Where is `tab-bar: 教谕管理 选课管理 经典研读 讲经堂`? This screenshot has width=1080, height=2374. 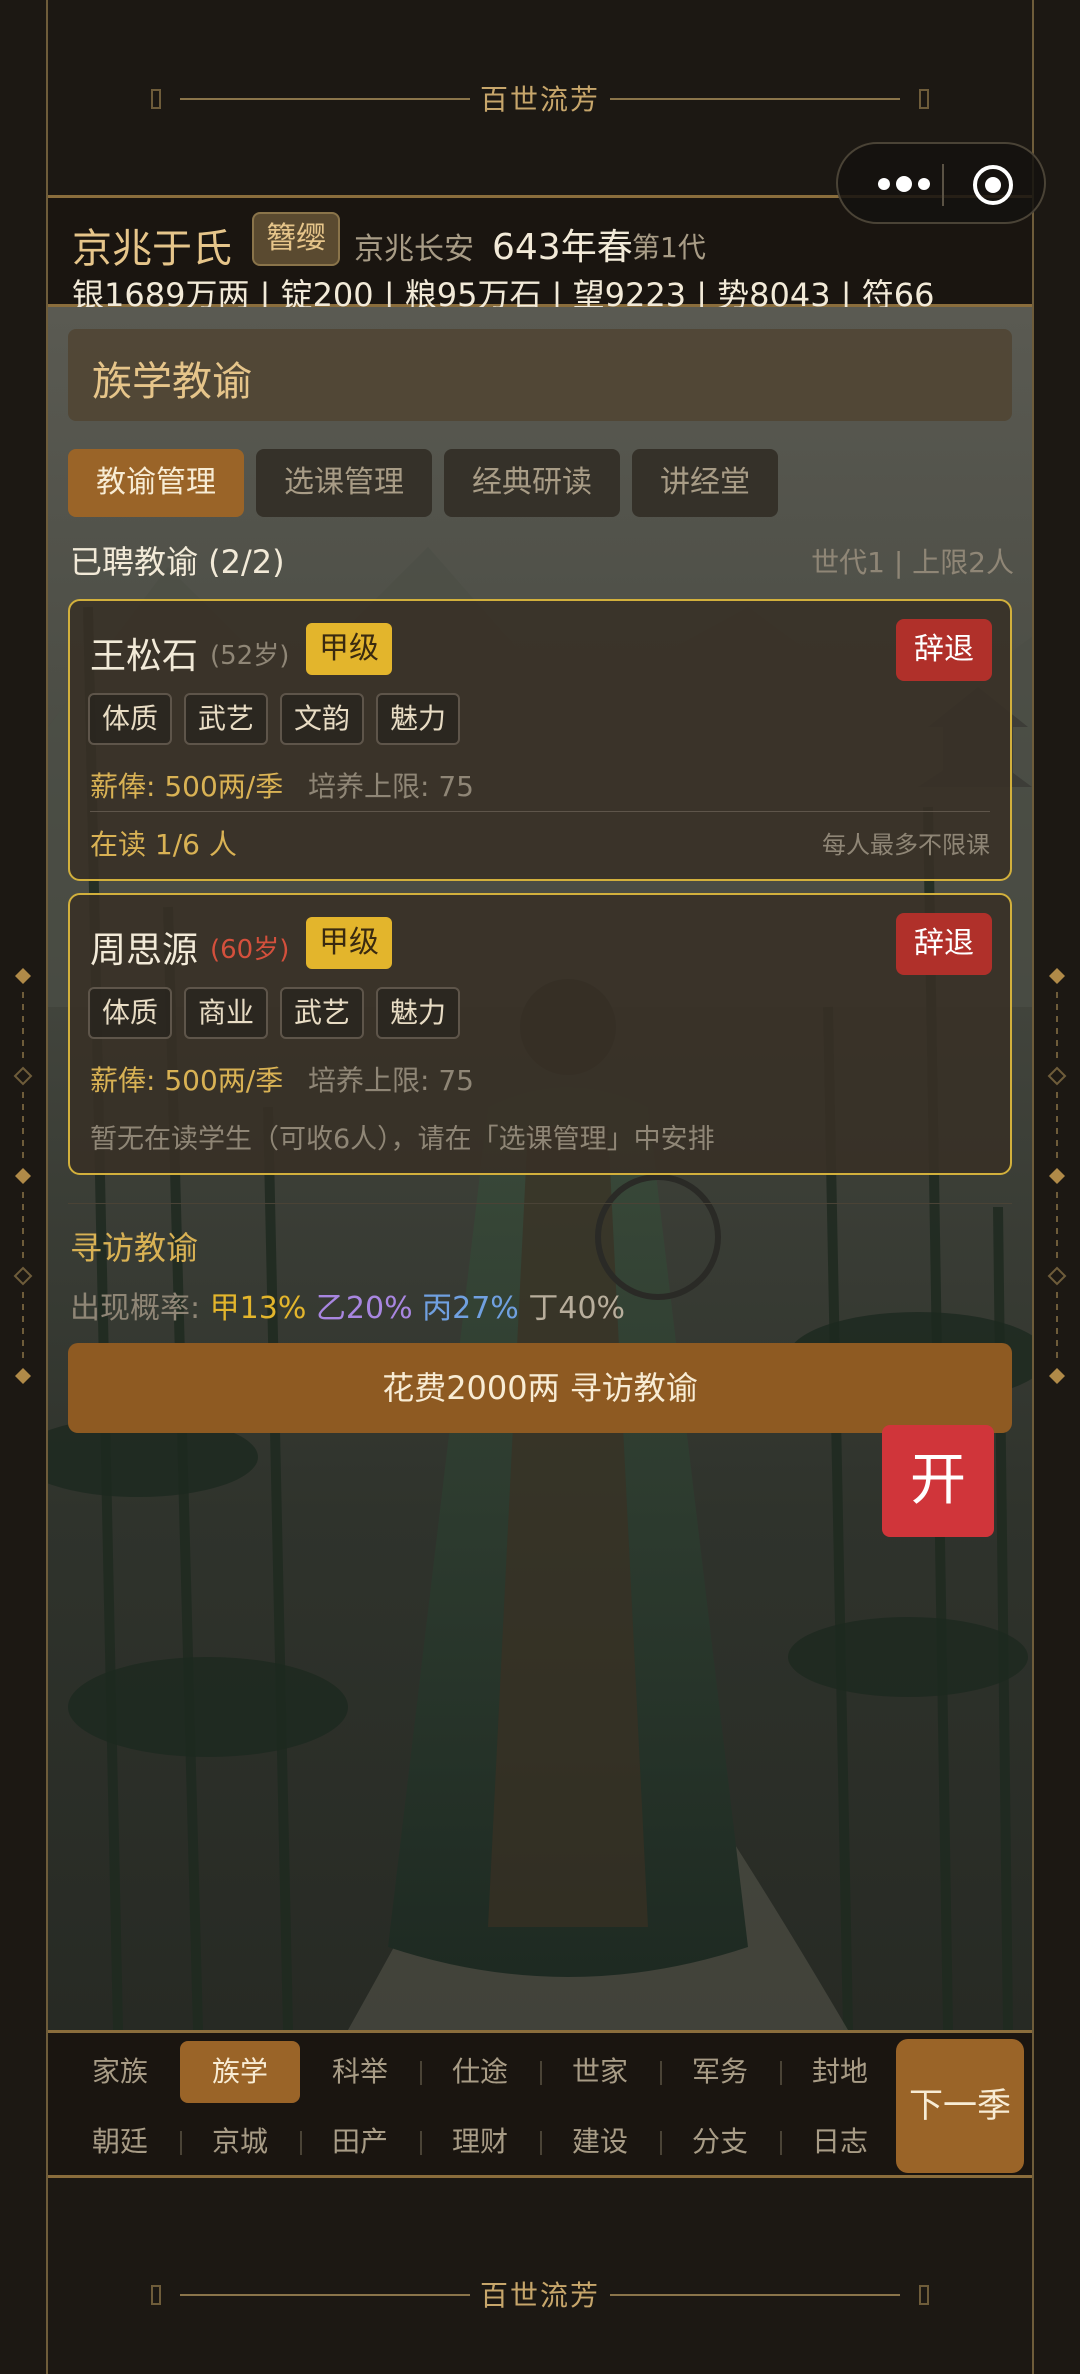
tab-bar: 教谕管理 选课管理 经典研读 讲经堂 is located at coordinates (423, 483).